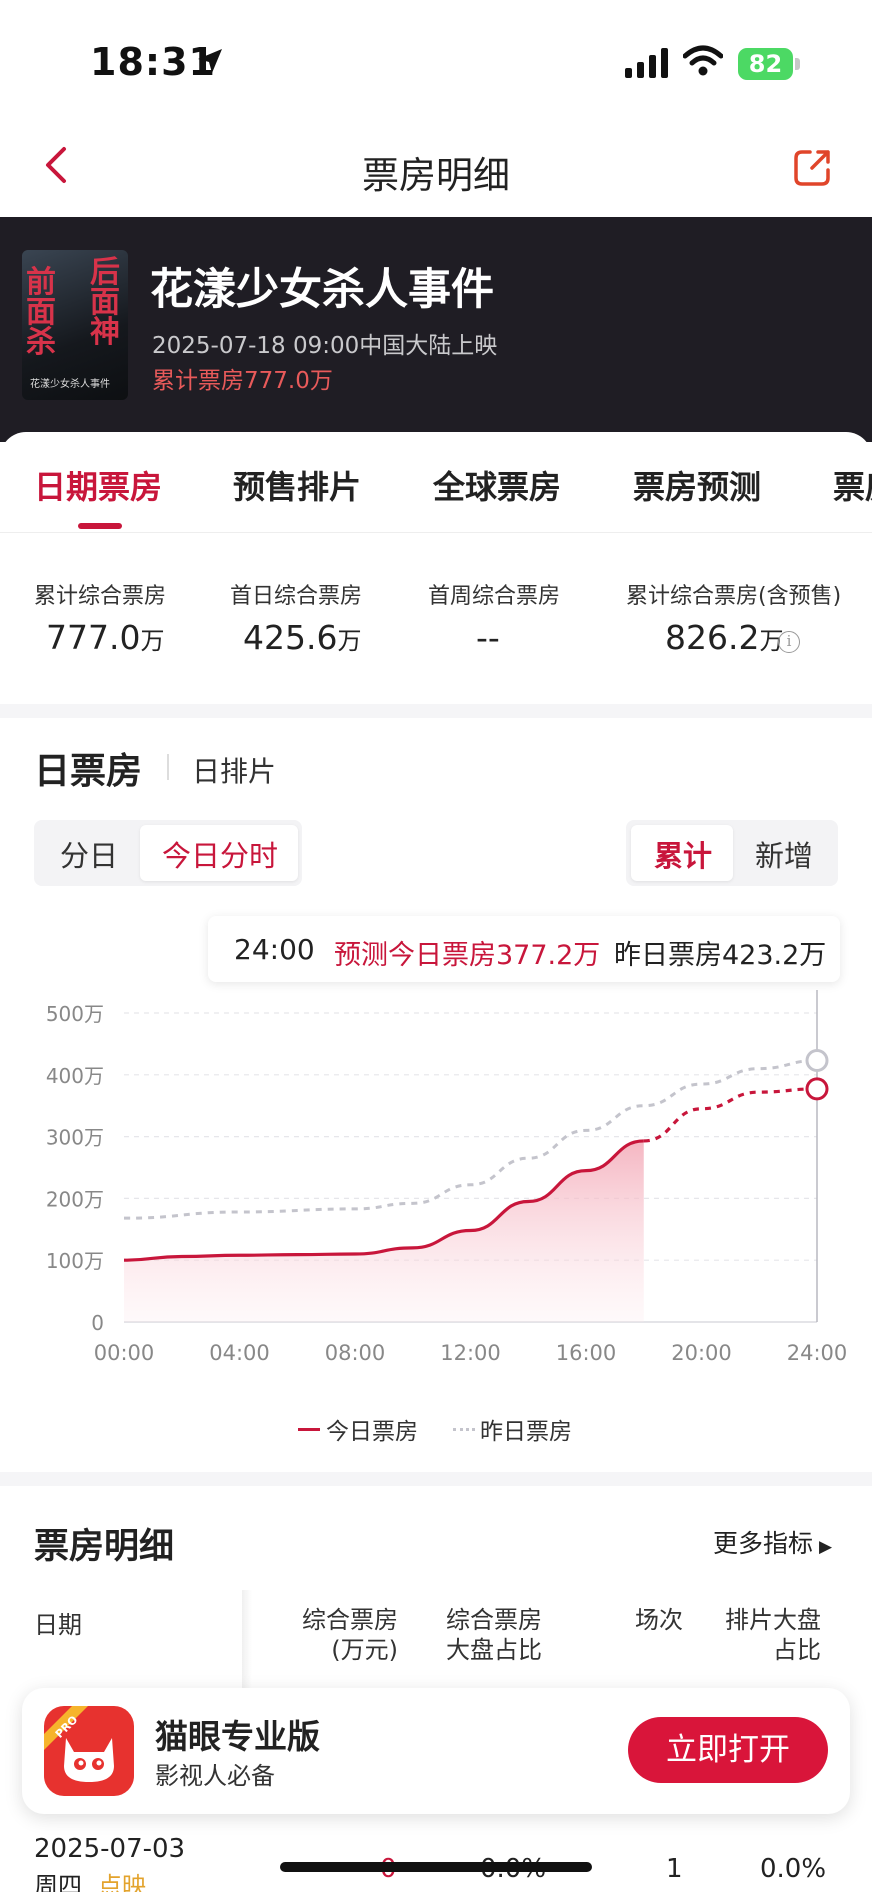 The image size is (872, 1892). Describe the element at coordinates (215, 1776) in the screenshot. I see `app-slogan: 影视人必备` at that location.